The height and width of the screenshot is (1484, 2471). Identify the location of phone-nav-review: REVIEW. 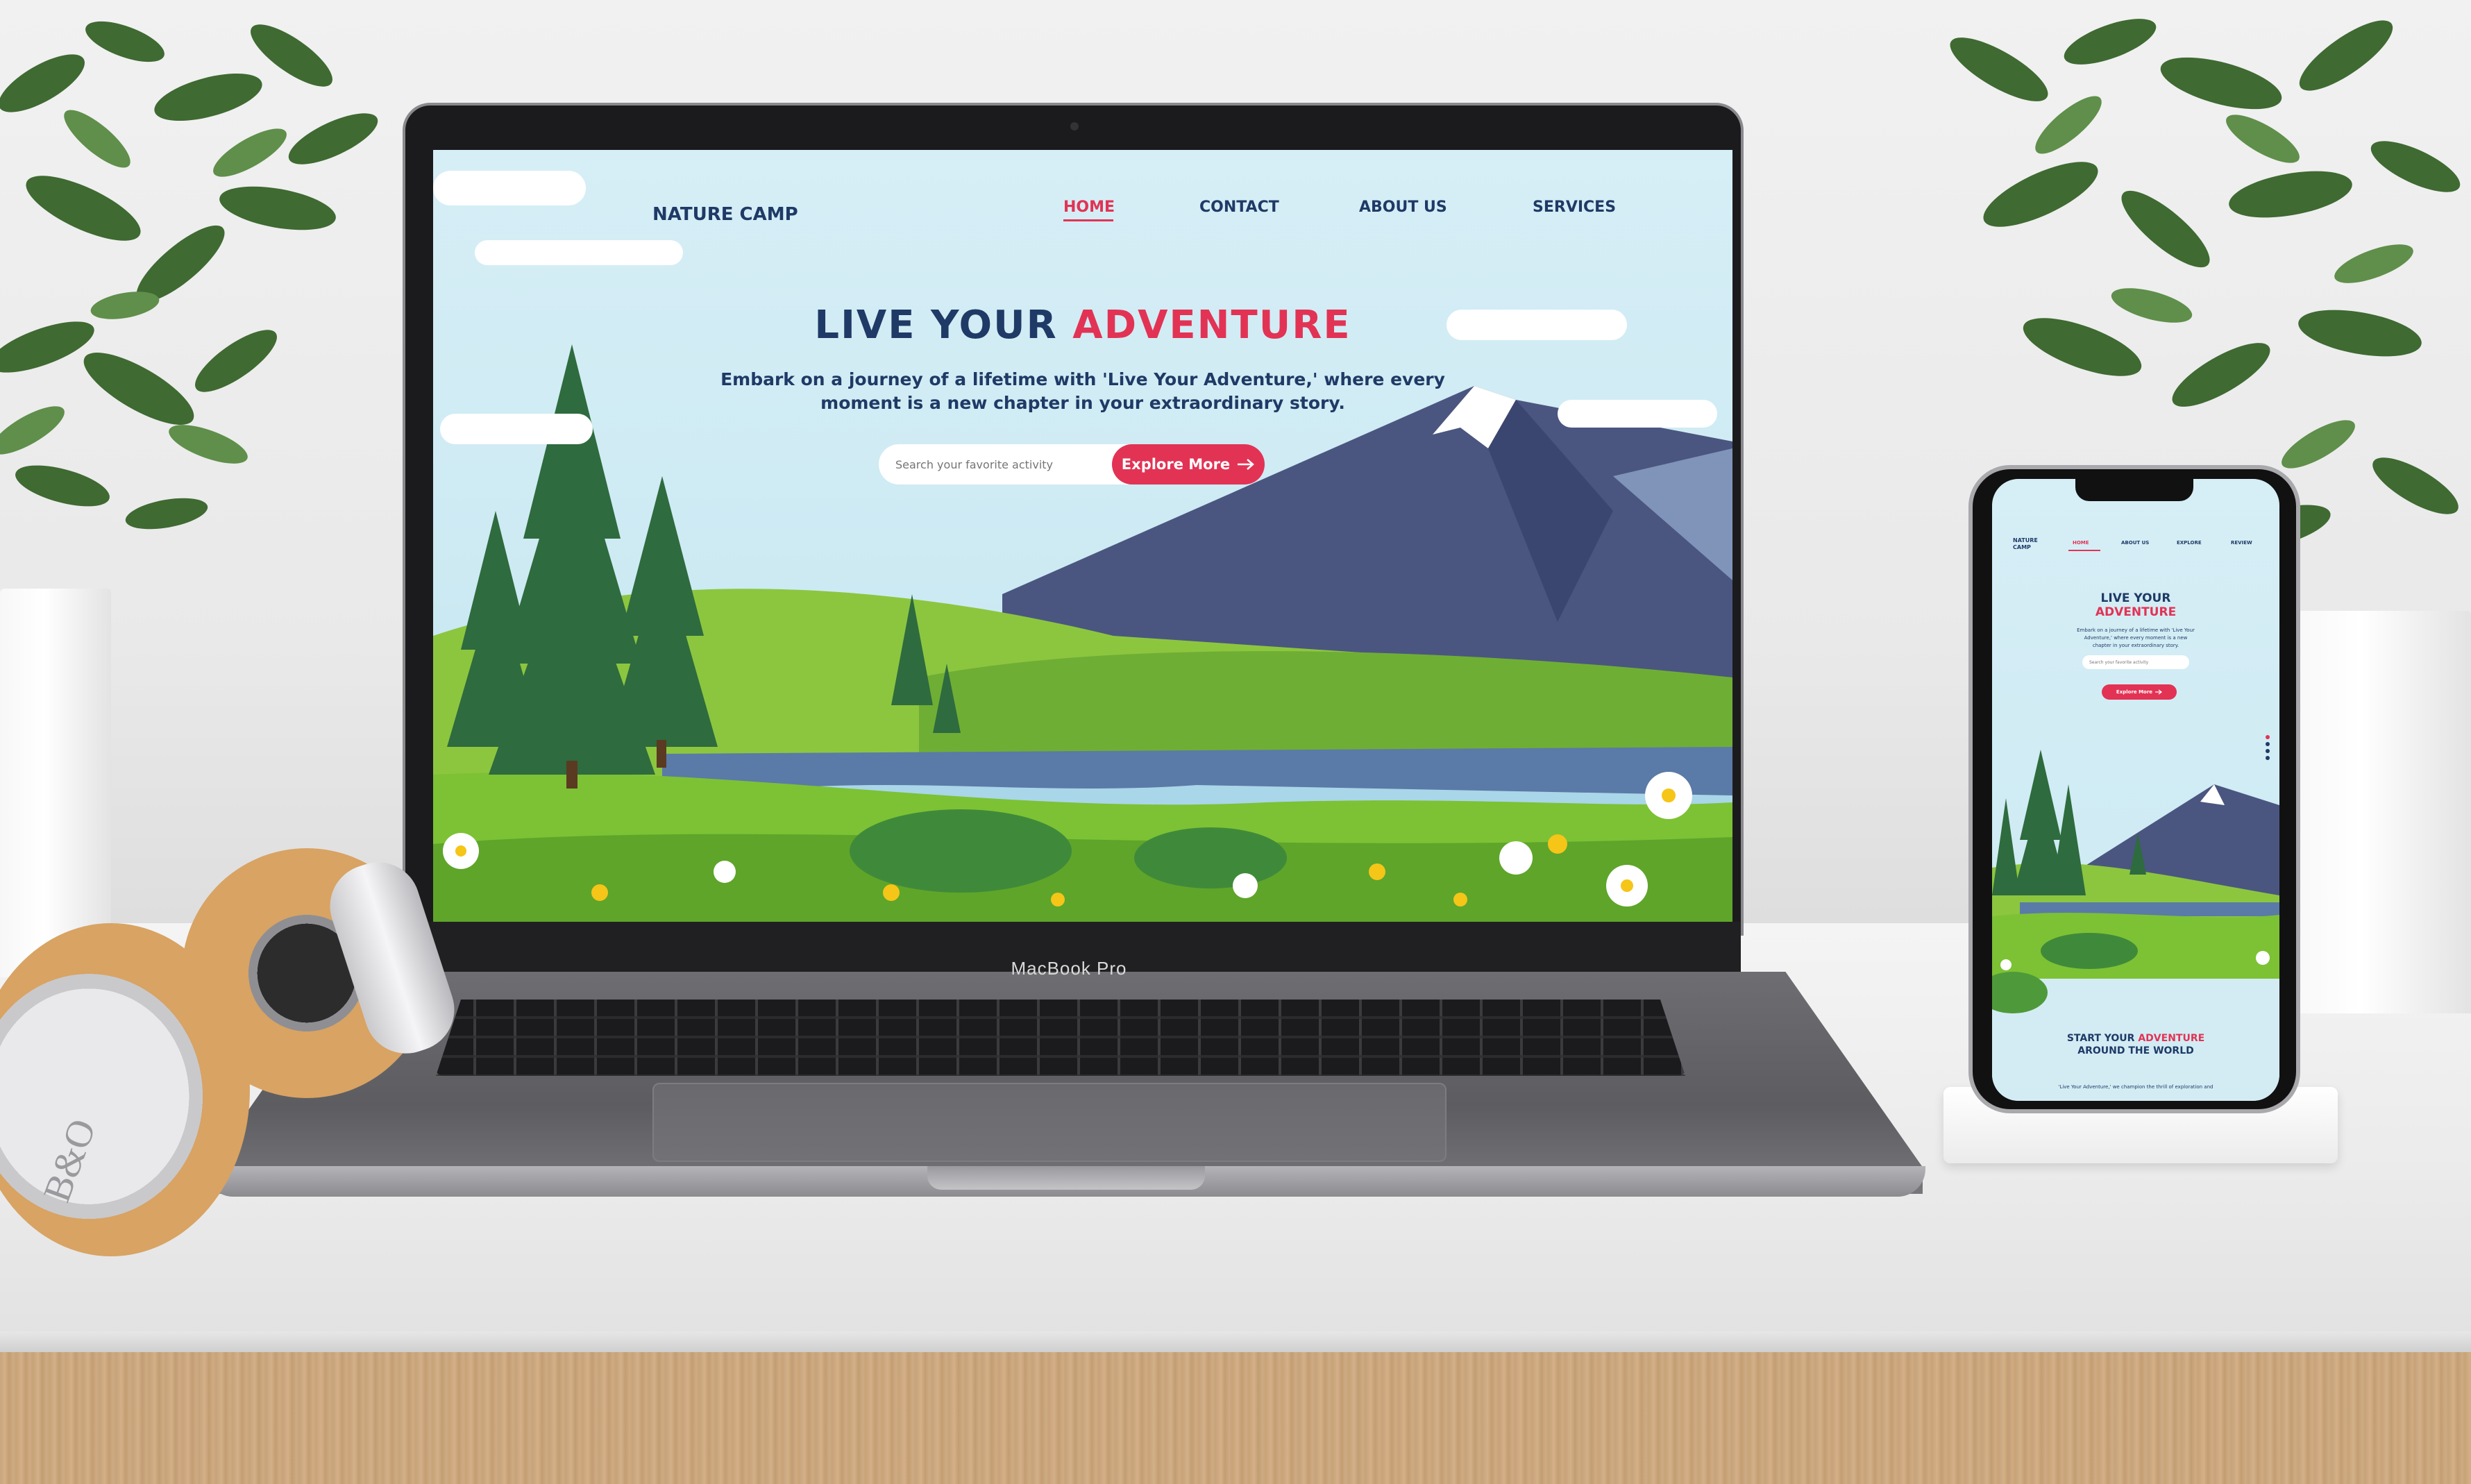
(2241, 543).